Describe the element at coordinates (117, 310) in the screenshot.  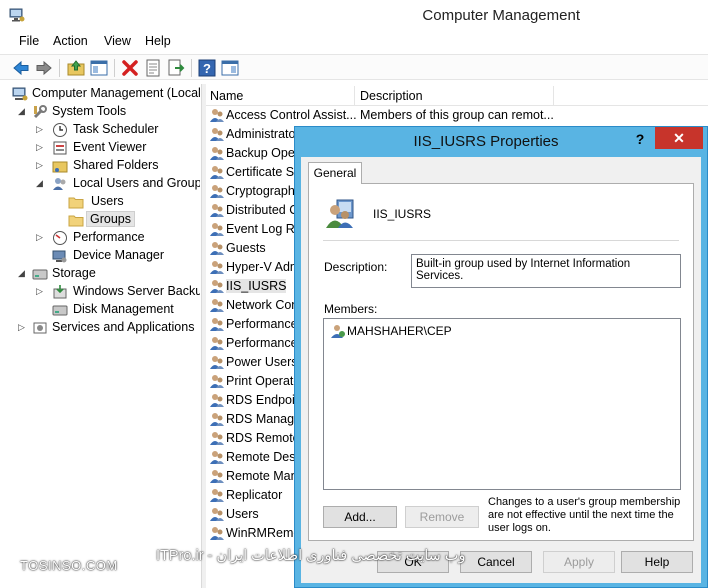
I see `tree-item-disk-management: Disk Management` at that location.